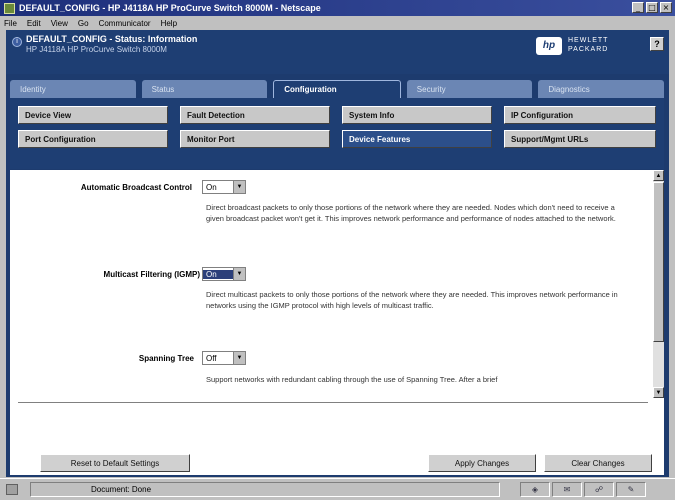  What do you see at coordinates (337, 23) in the screenshot?
I see `menu-bar: File Edit View Go Communicator Help` at bounding box center [337, 23].